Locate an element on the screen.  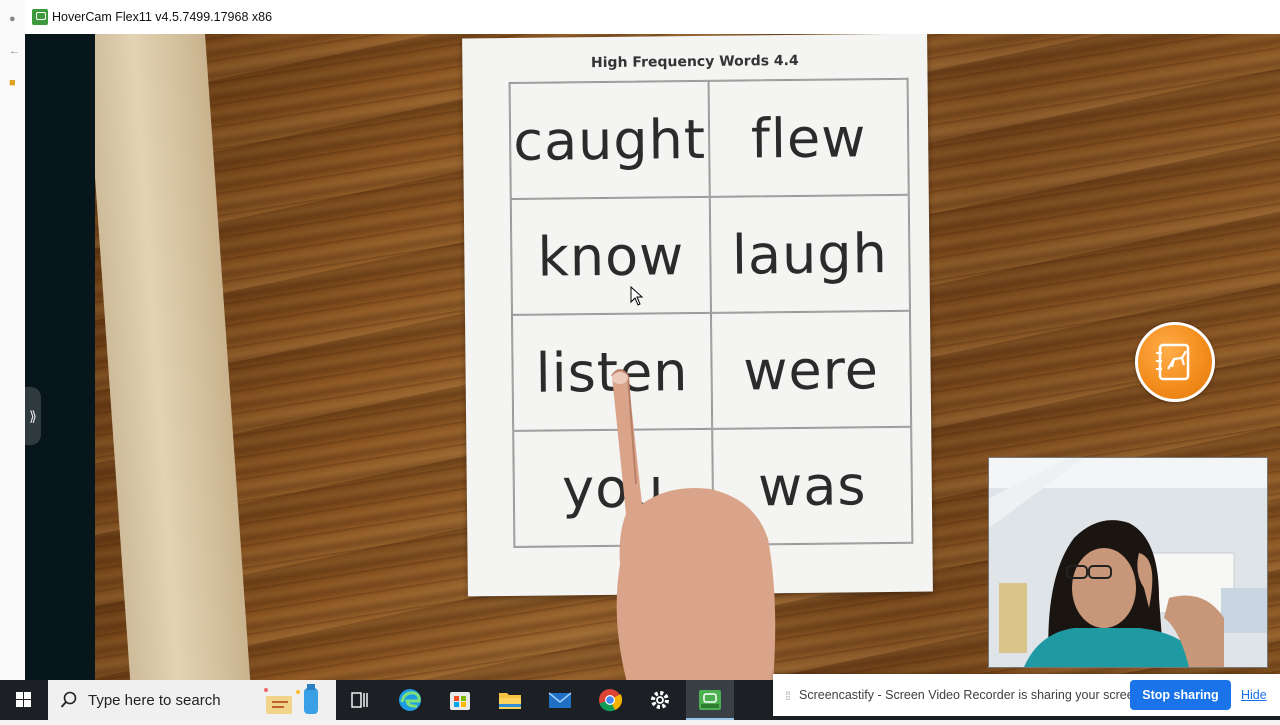
worksheet-title: High Frequency Words 4.4 is located at coordinates (694, 62).